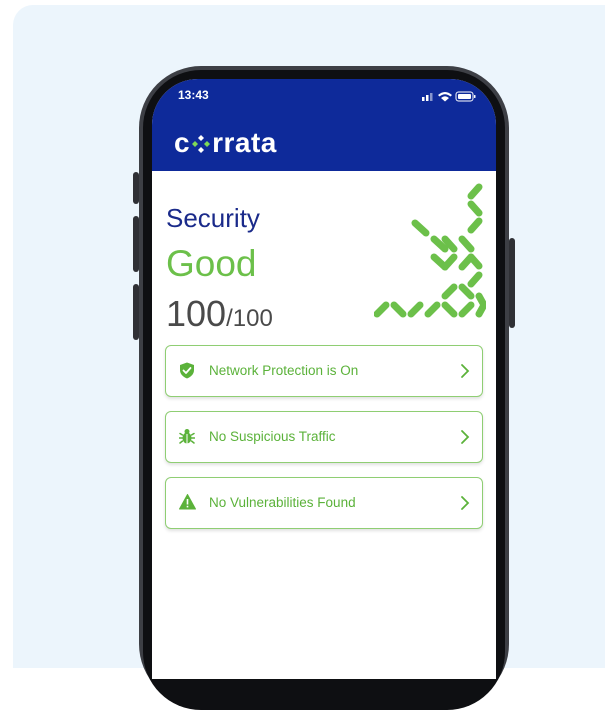 The width and height of the screenshot is (605, 710). What do you see at coordinates (244, 142) in the screenshot?
I see `logo-text-suffix: rrata` at bounding box center [244, 142].